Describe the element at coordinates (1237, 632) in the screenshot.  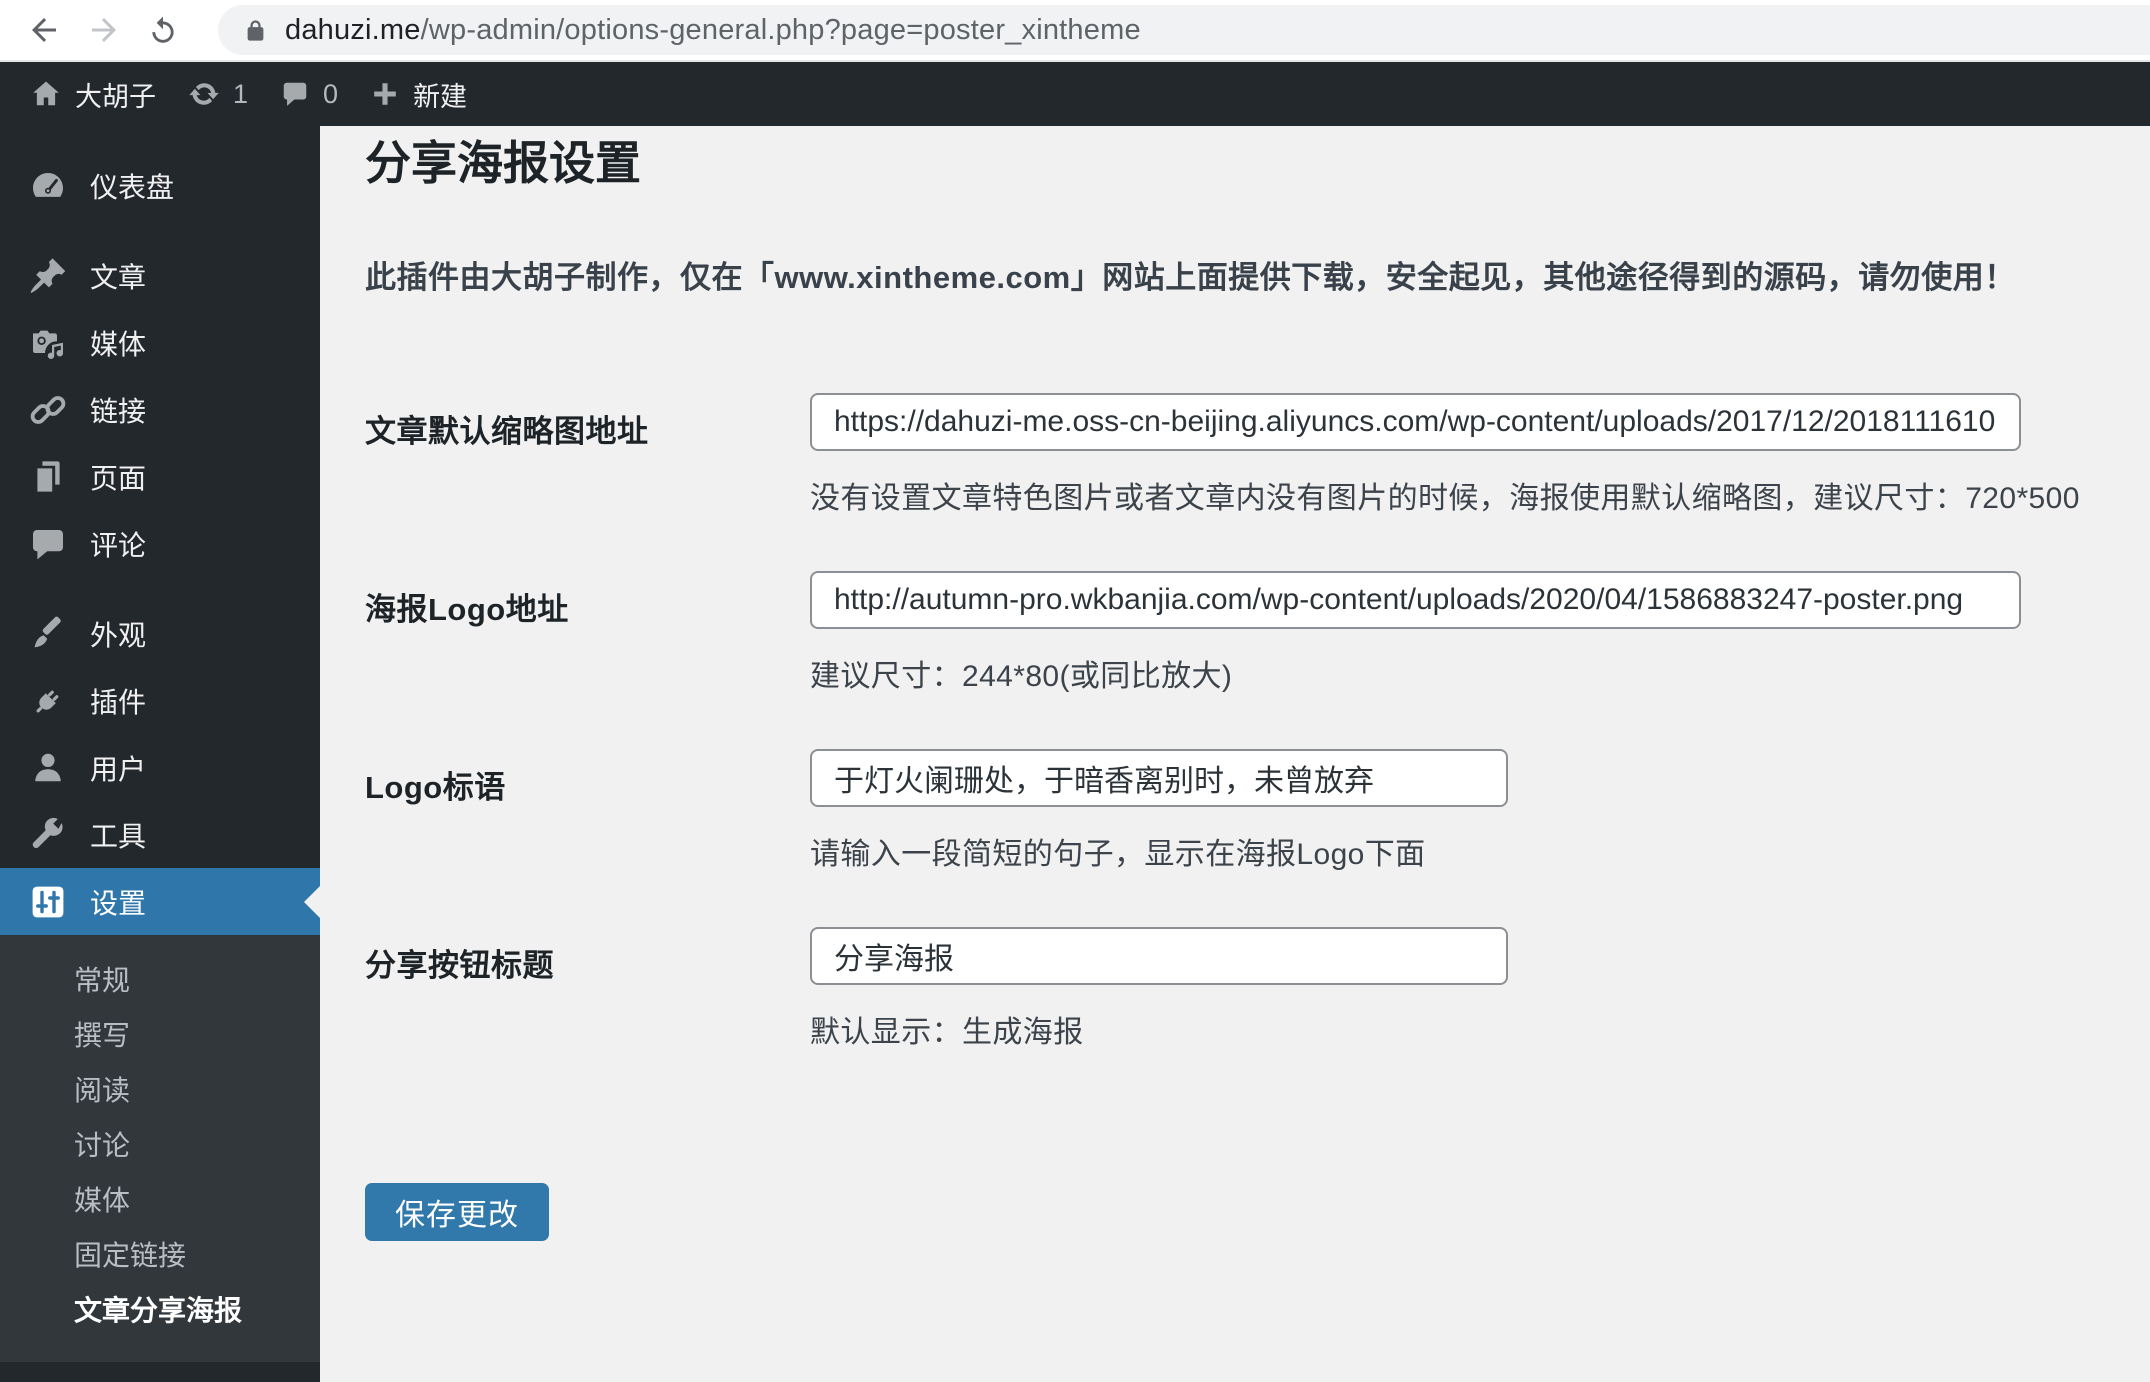
I see `form-row-logo-url: 海报Logo地址 建议尺寸：244*80(或同比放大)` at that location.